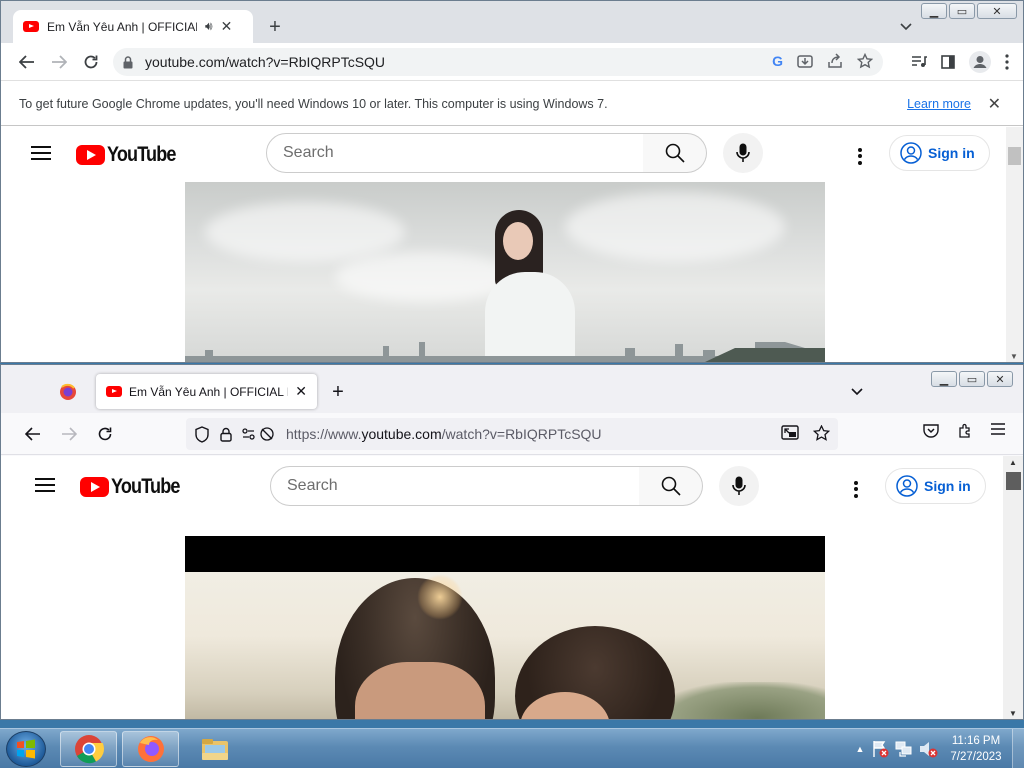 Image resolution: width=1024 pixels, height=768 pixels. Describe the element at coordinates (265, 62) in the screenshot. I see `chrome-url-text: youtube.com/watch?v=RbIQRPTcSQU` at that location.